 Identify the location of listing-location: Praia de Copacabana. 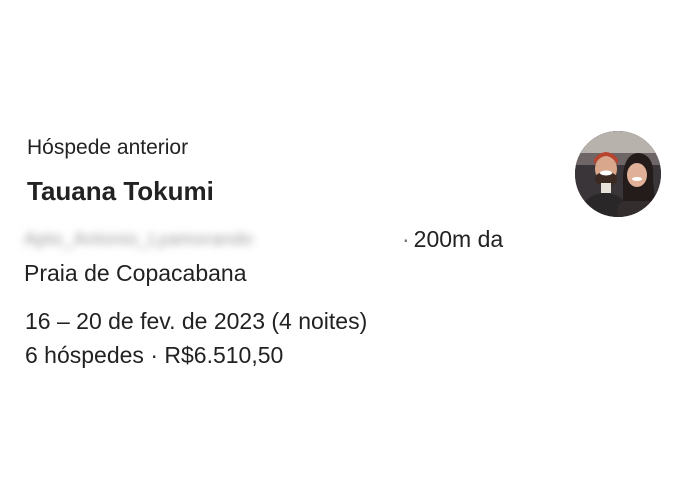
(135, 273).